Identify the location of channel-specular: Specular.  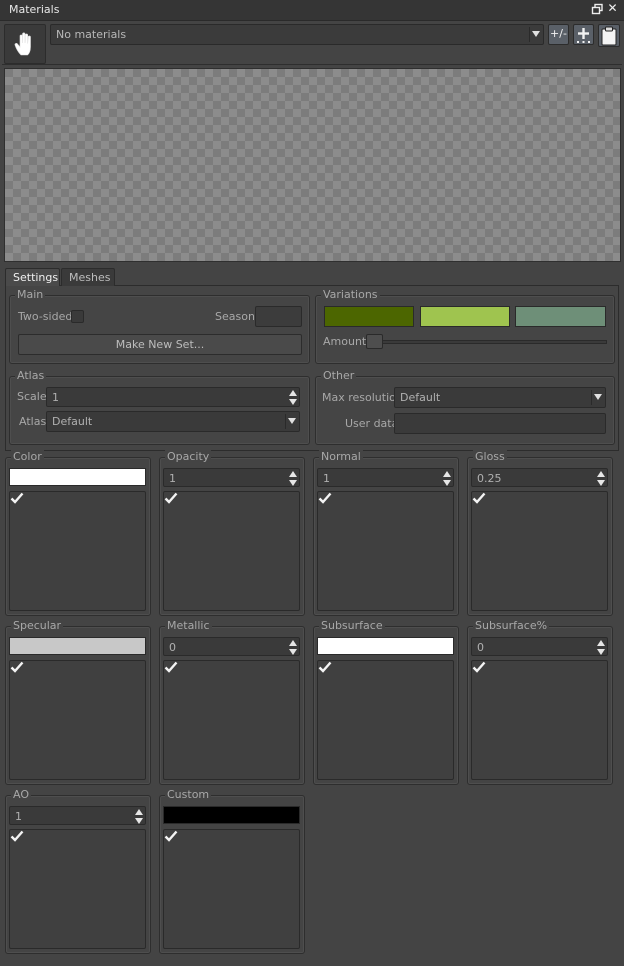
(78, 702).